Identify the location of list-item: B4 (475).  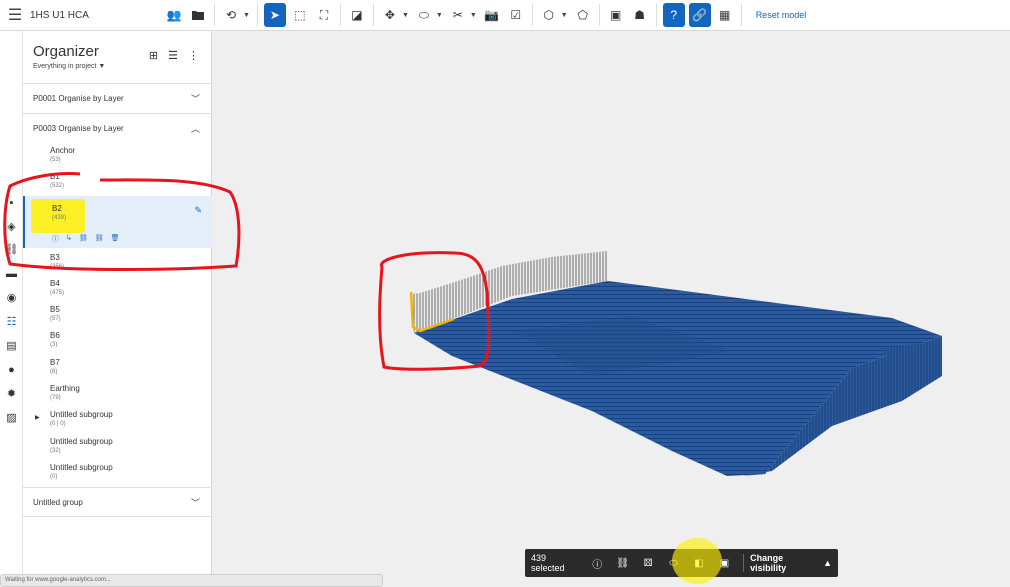
(117, 288).